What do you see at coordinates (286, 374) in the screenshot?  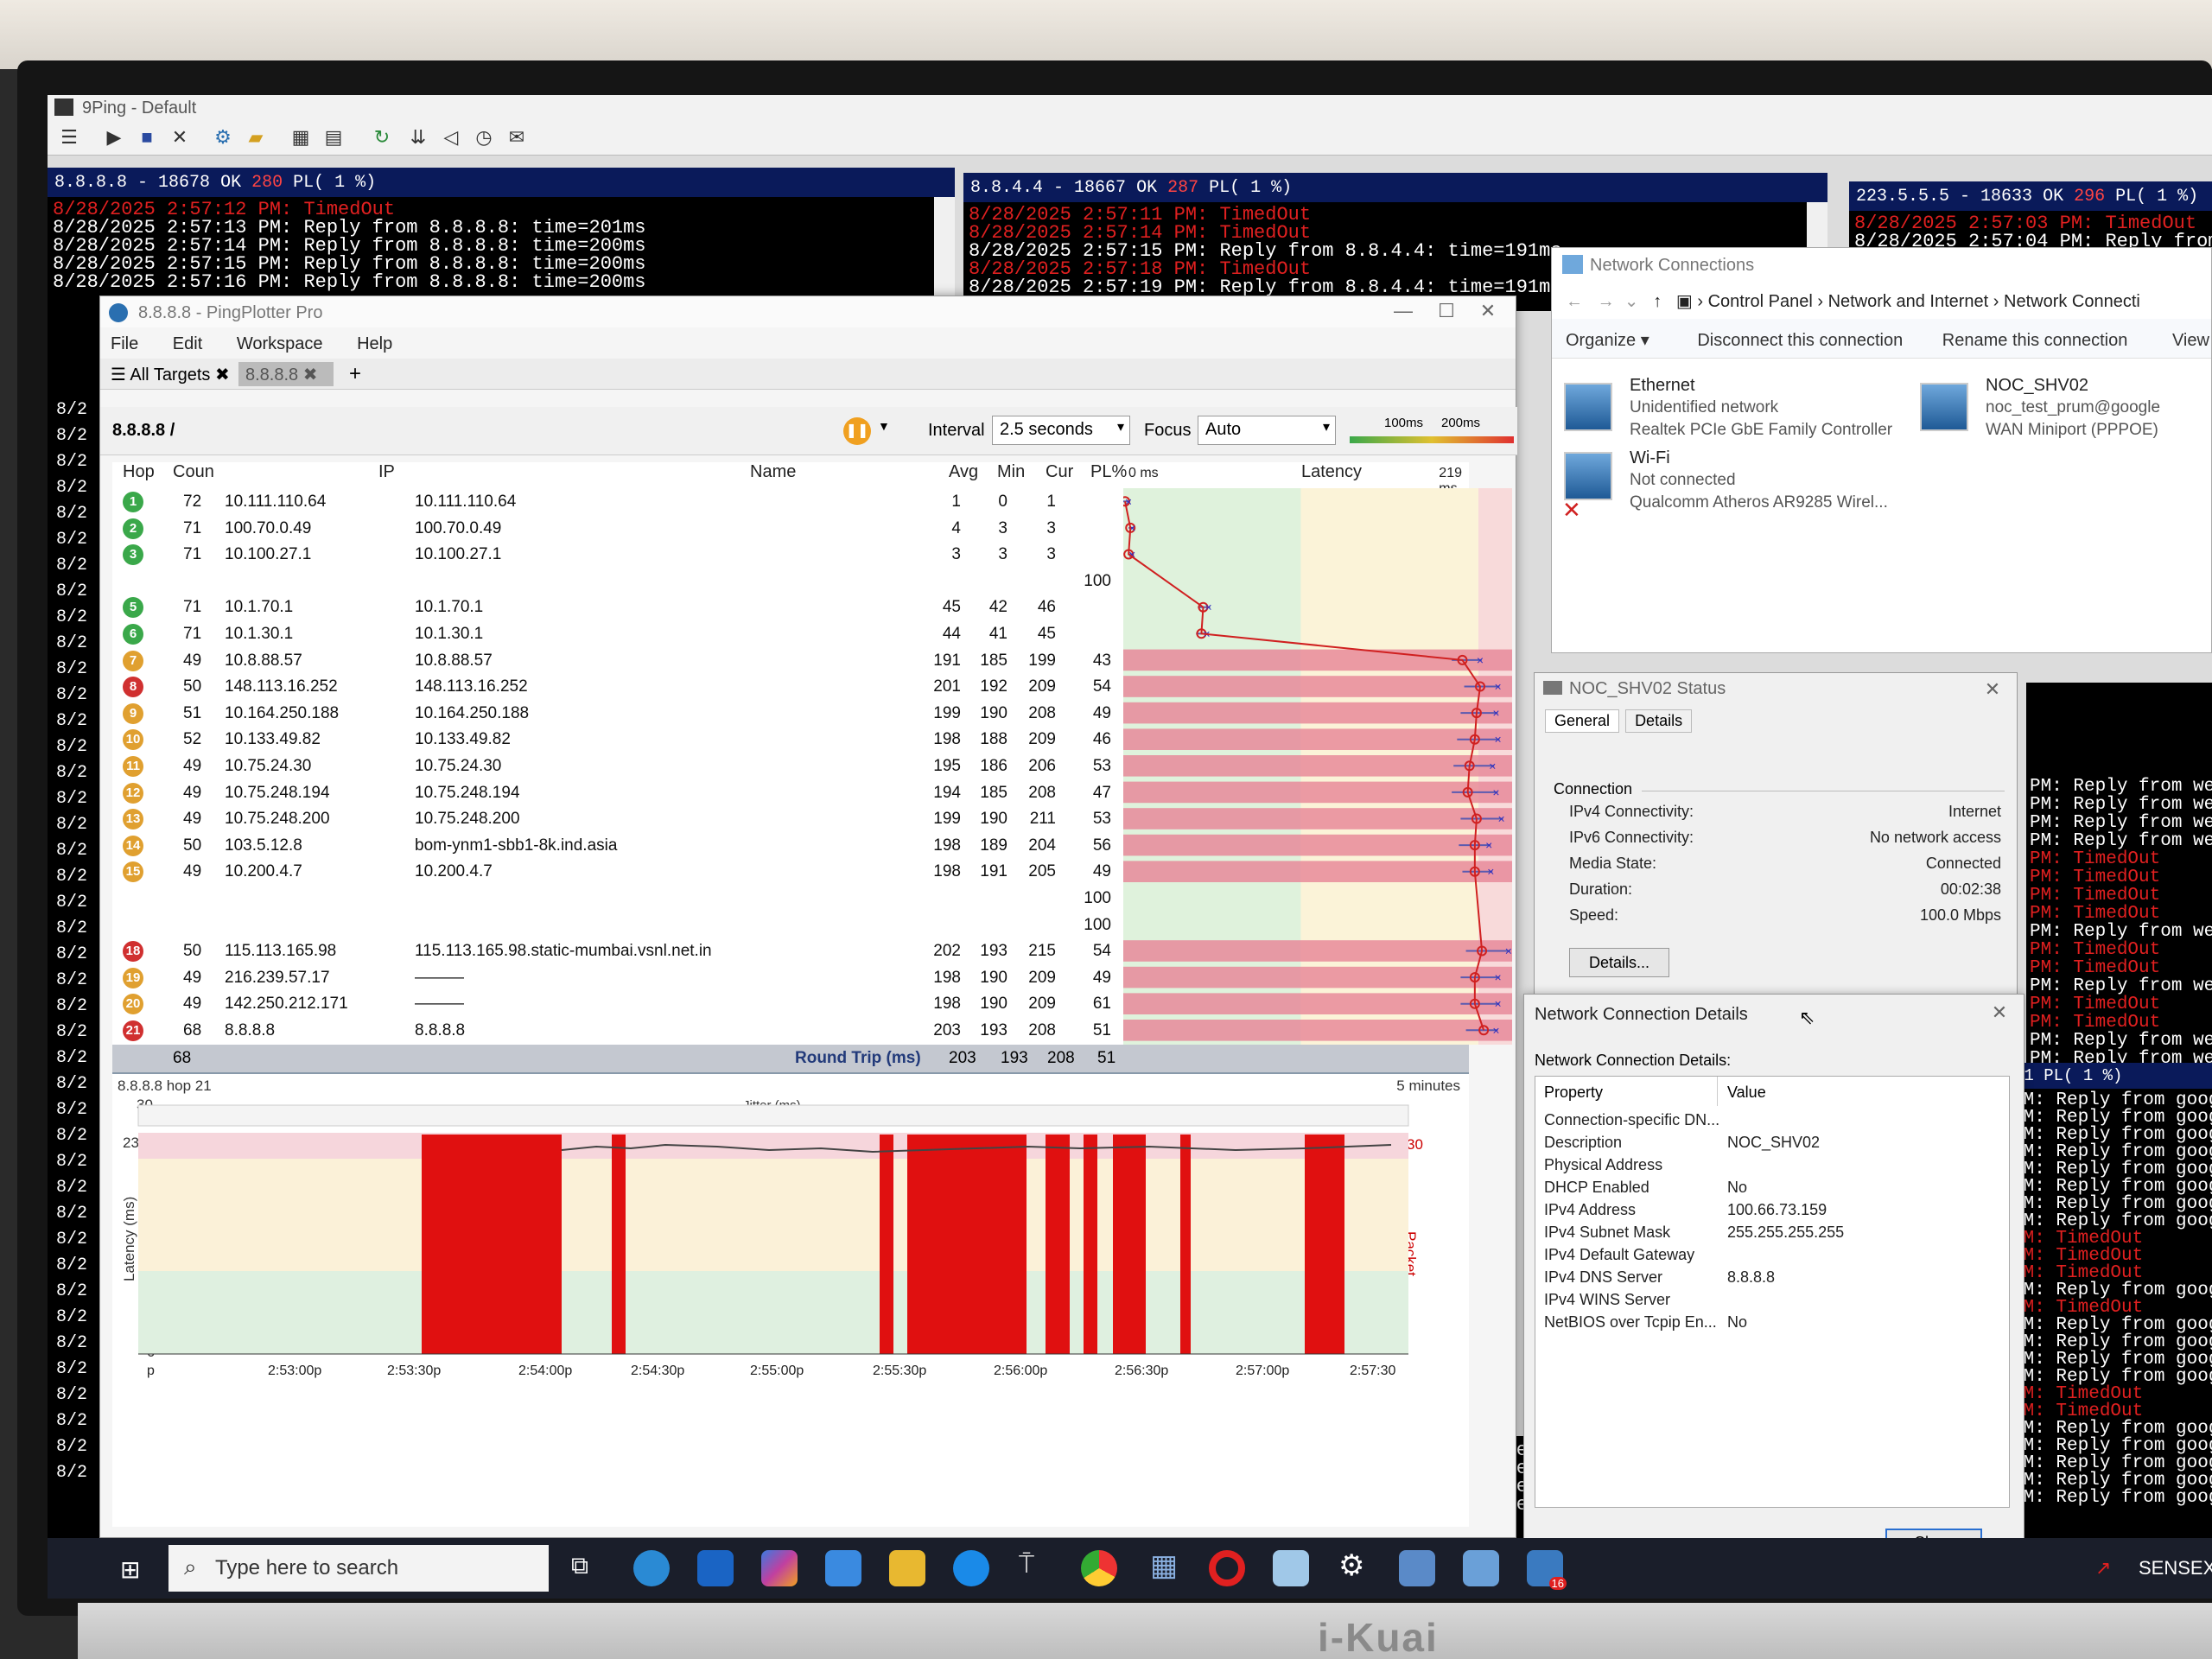 I see `tab-target: 8.8.8.8 ✖` at bounding box center [286, 374].